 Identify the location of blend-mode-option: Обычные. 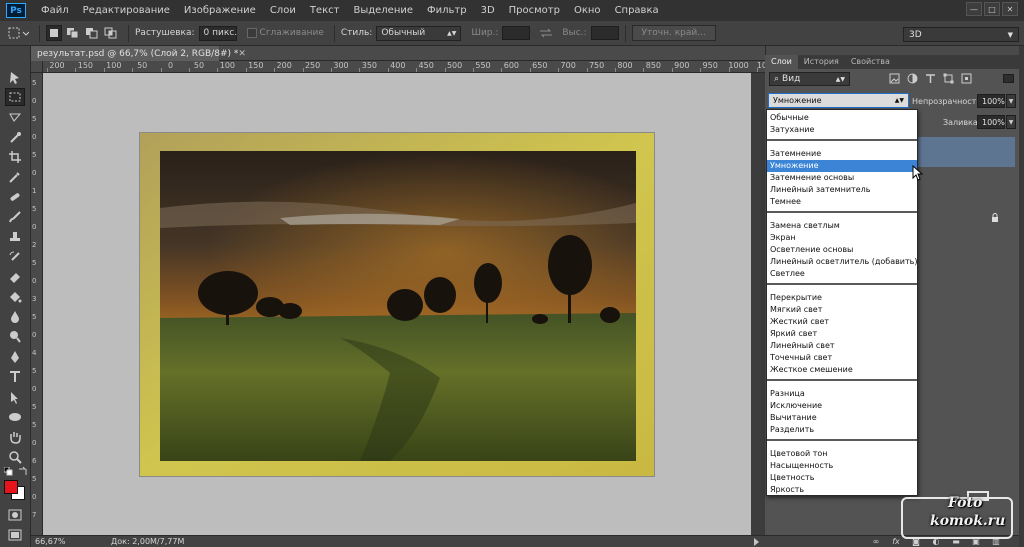
(842, 118).